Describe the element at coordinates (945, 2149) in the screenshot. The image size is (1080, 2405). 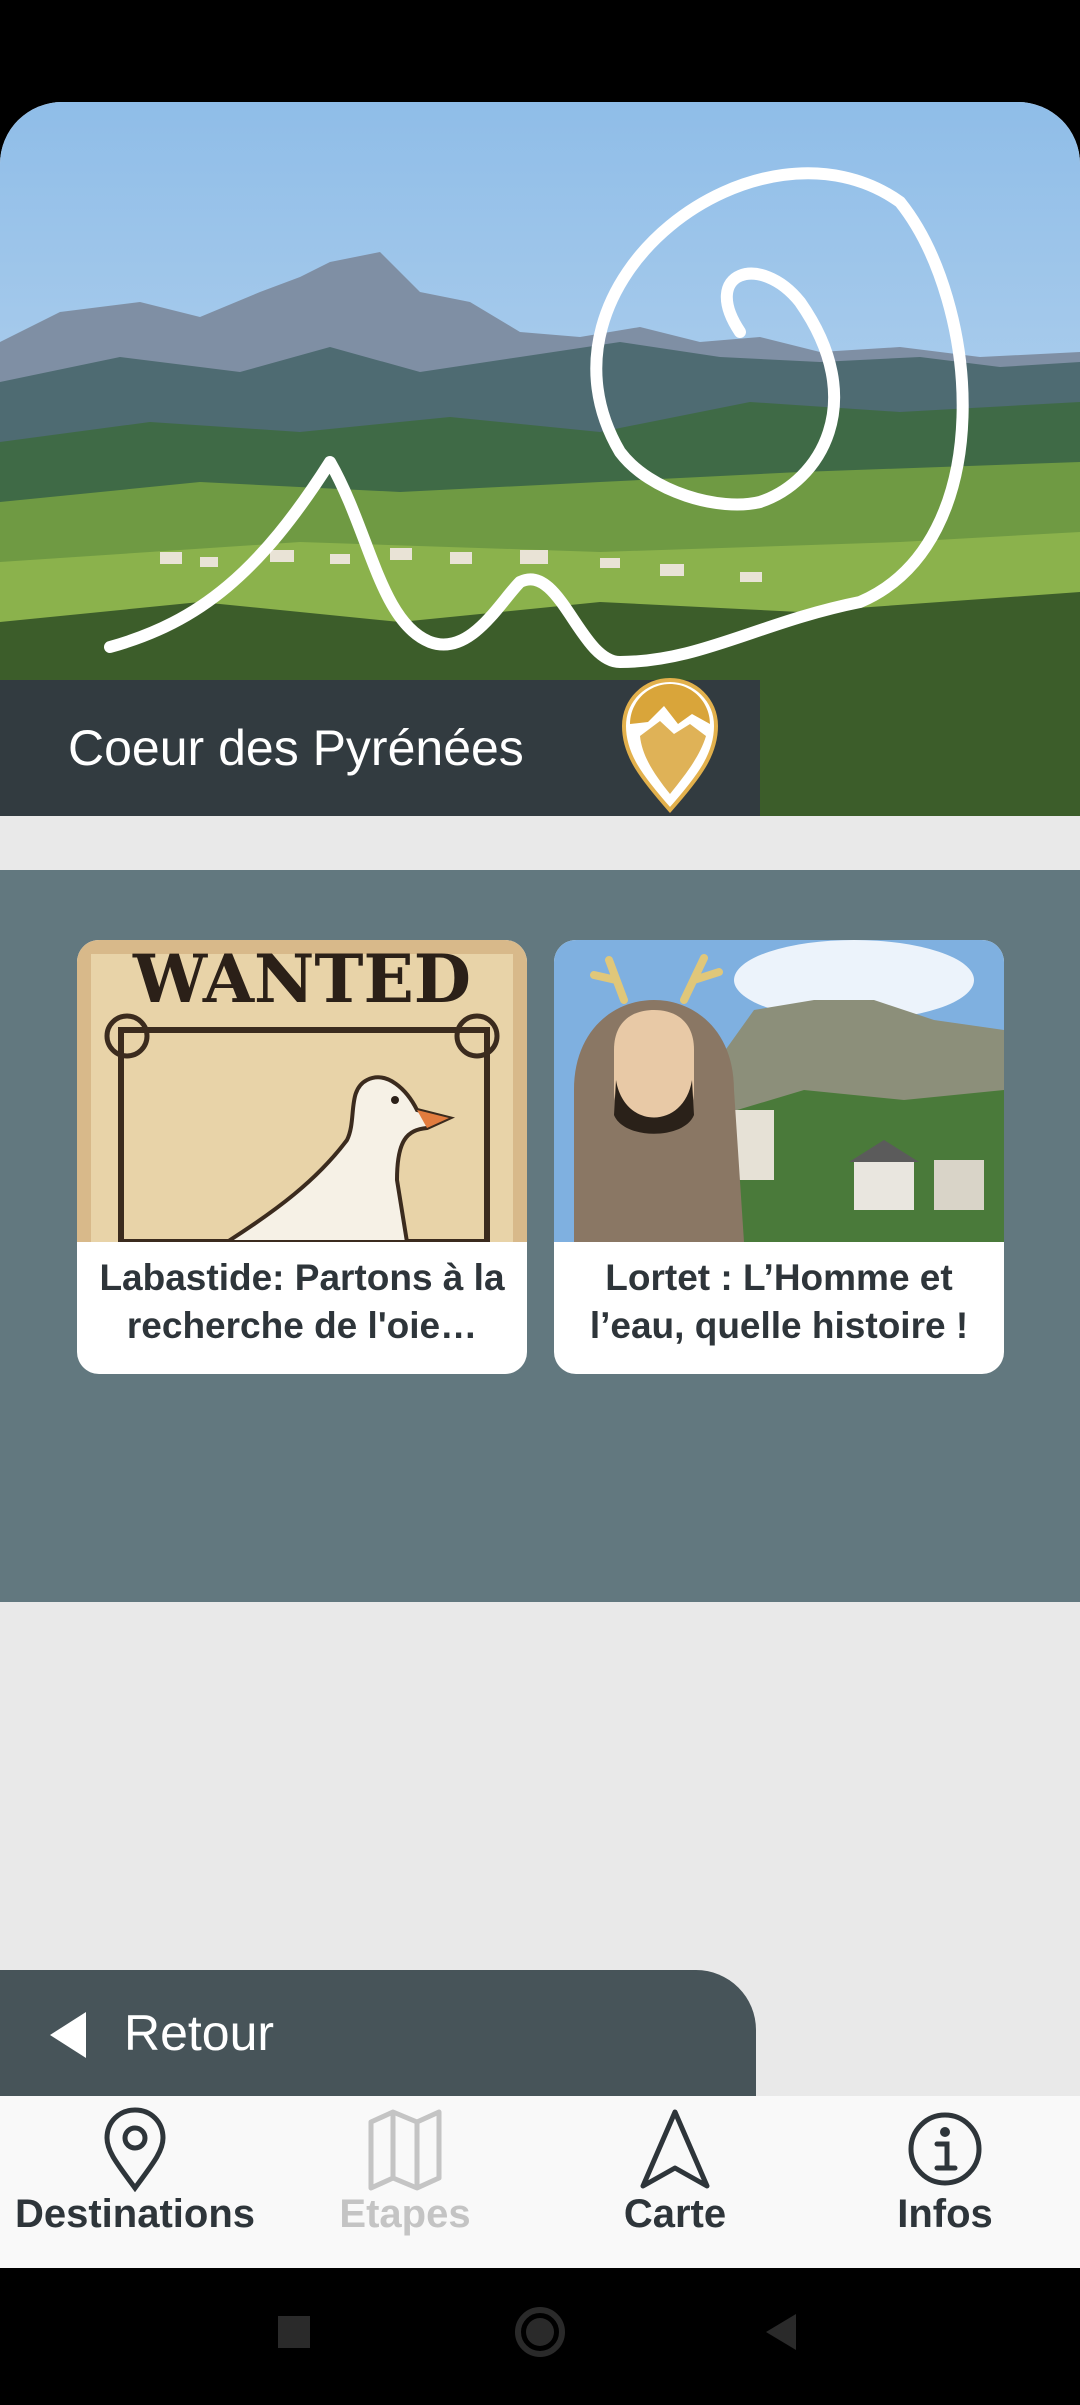
I see `info-icon` at that location.